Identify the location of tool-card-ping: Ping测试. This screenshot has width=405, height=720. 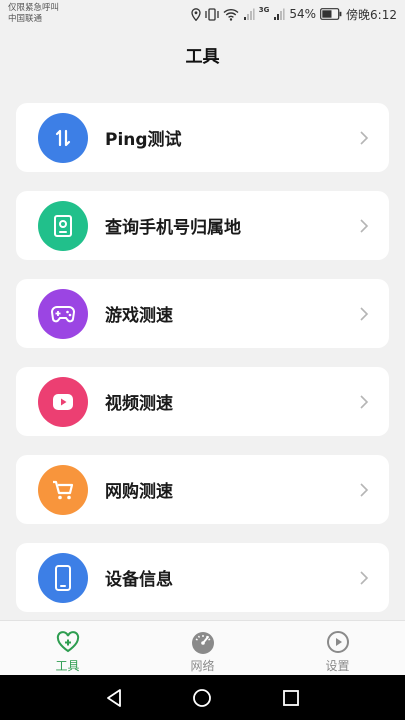
(202, 137).